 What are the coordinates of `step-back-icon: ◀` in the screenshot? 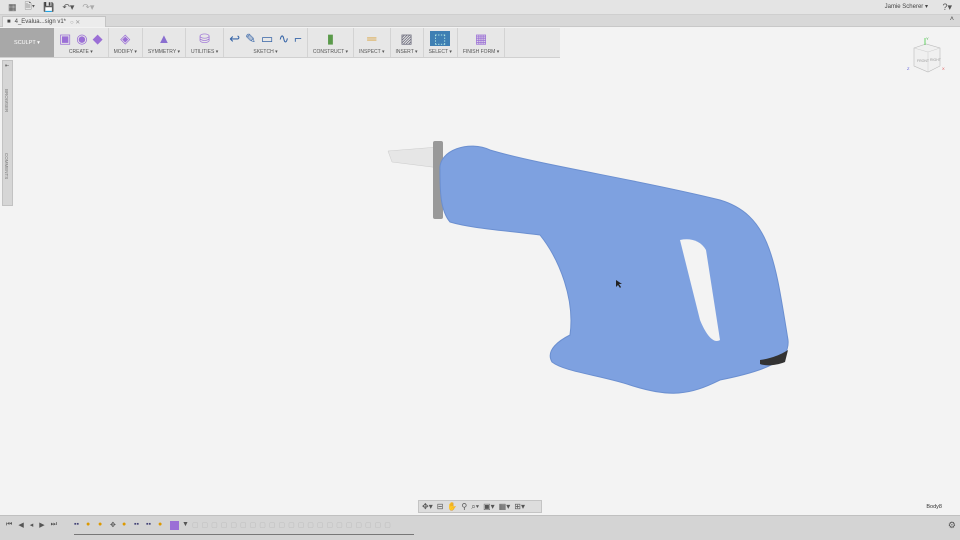 It's located at (20, 525).